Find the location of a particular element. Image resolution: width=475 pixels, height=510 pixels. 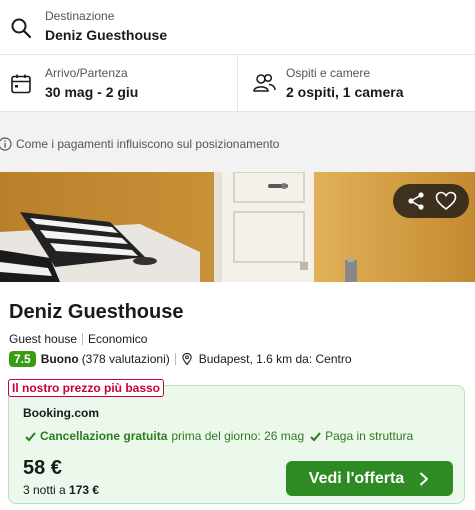

view-offer-button: Vedi l'offerta is located at coordinates (369, 478).